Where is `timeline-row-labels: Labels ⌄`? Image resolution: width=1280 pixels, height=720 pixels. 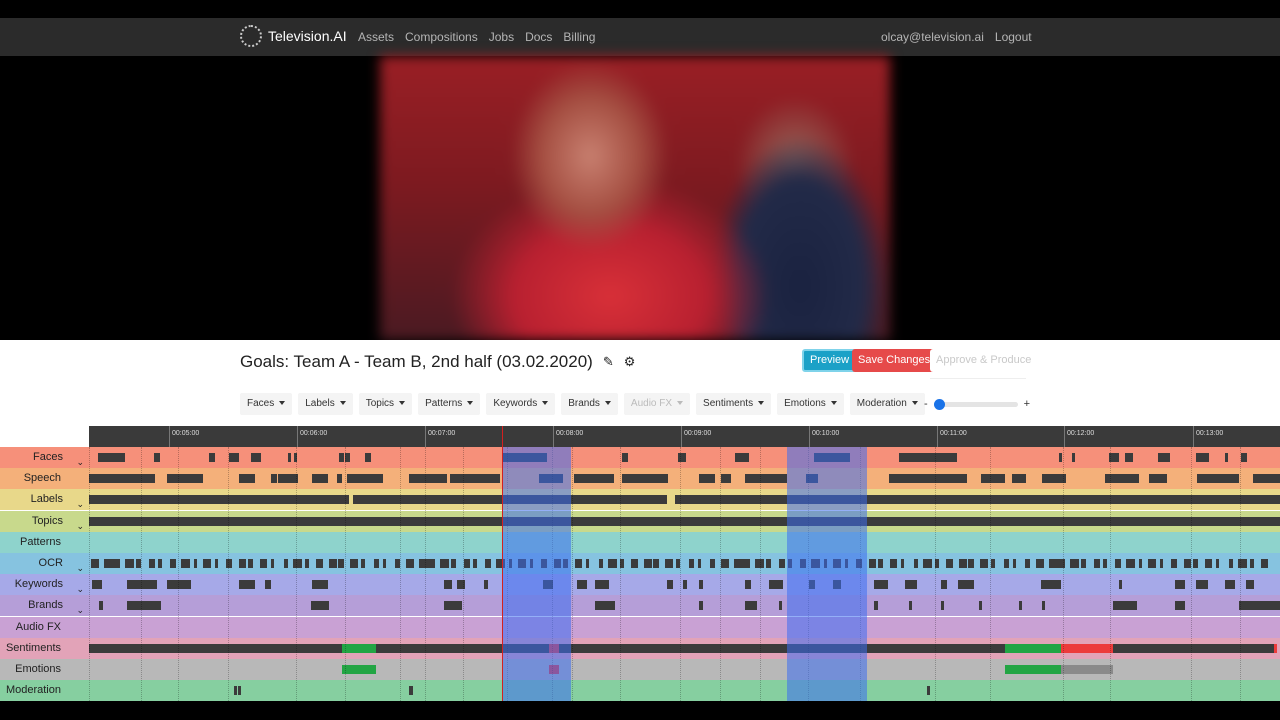 timeline-row-labels: Labels ⌄ is located at coordinates (640, 500).